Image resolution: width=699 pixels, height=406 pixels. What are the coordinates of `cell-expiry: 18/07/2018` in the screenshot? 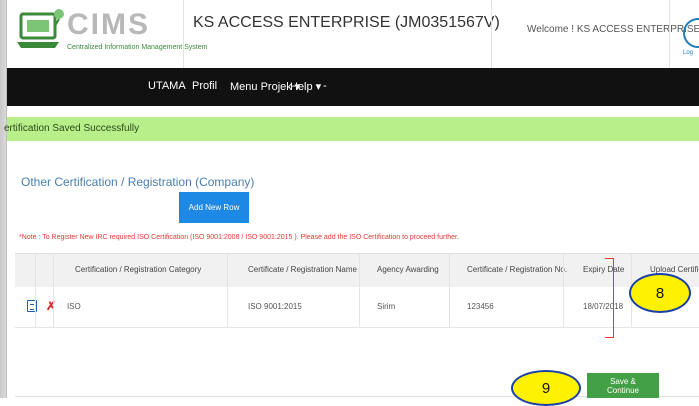 It's located at (603, 306).